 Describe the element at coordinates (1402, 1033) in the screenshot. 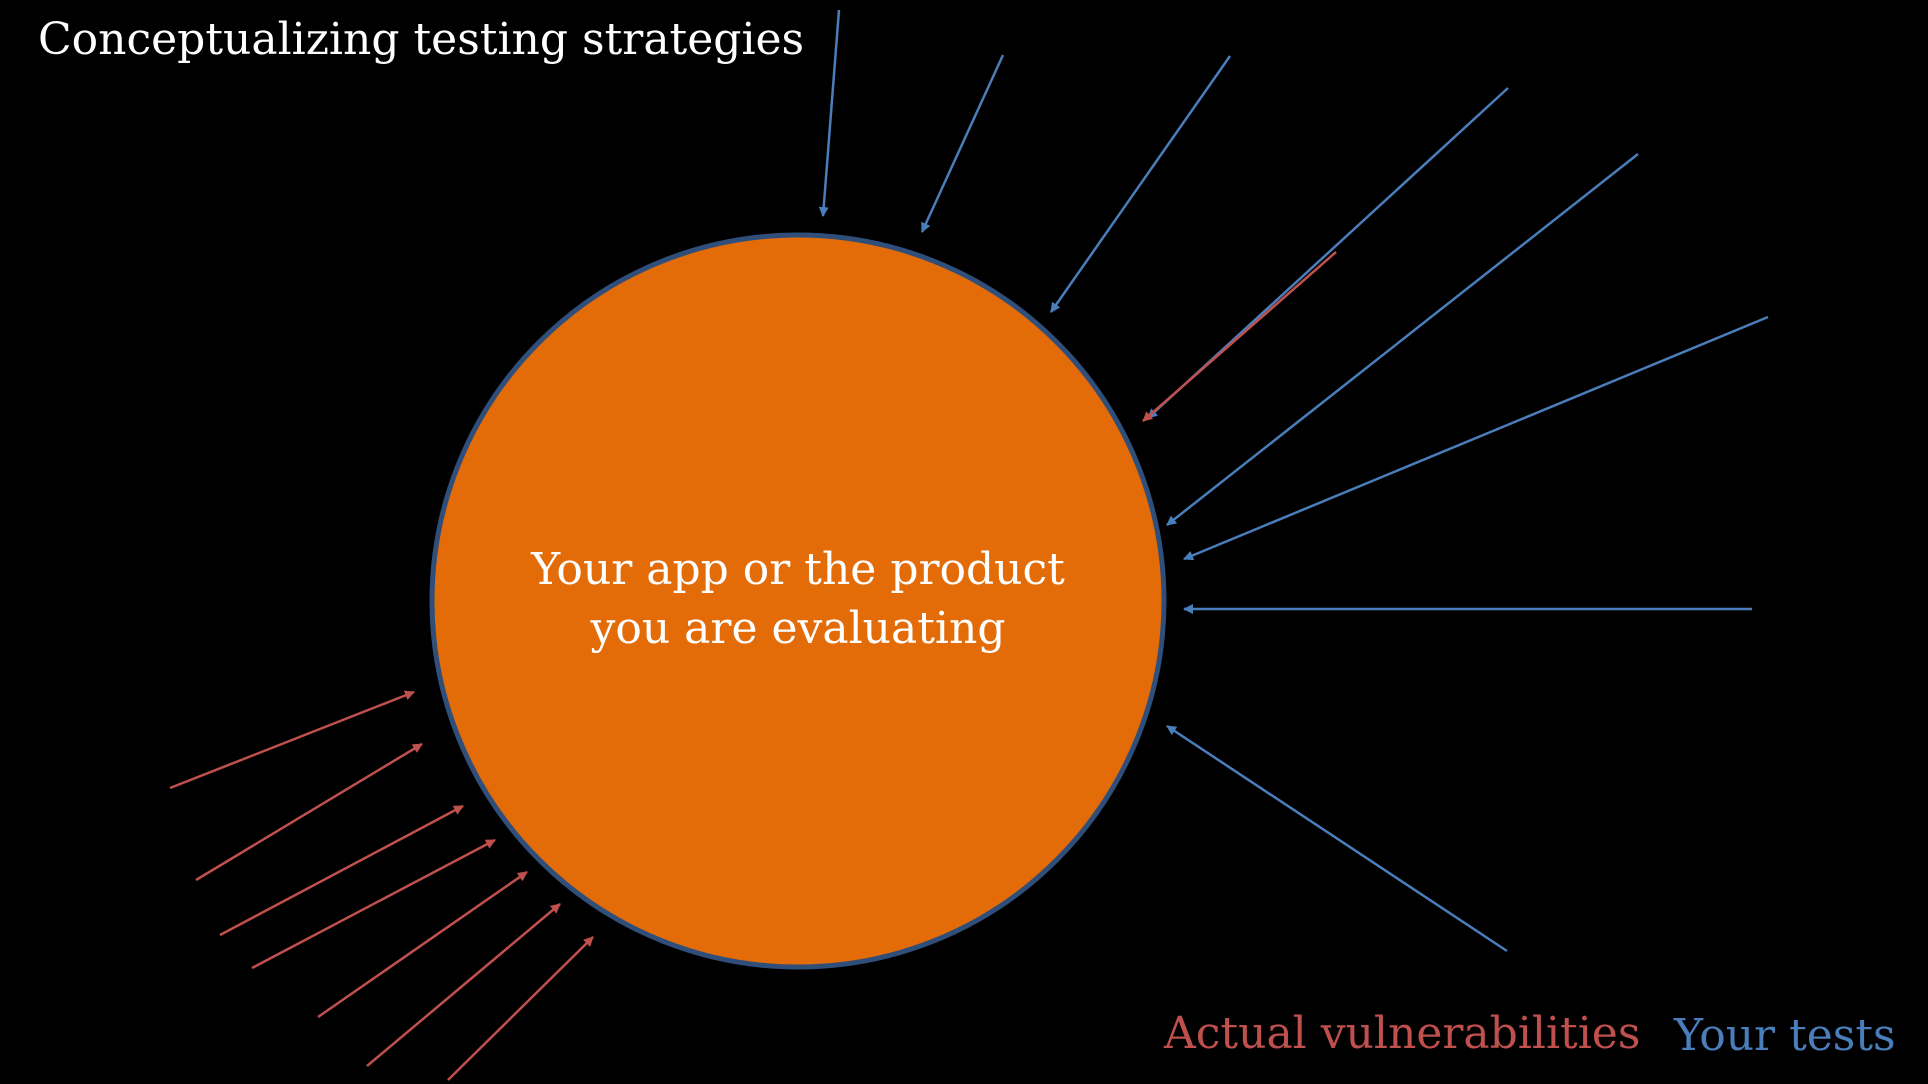

I see `legend-vulnerabilities-label: Actual vulnerabilities` at that location.